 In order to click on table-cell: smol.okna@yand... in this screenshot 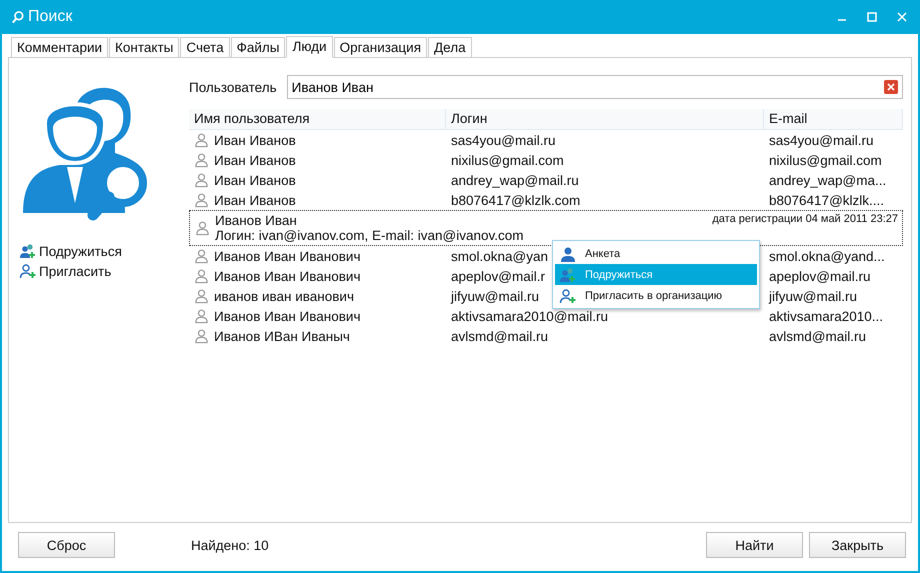, I will do `click(827, 256)`.